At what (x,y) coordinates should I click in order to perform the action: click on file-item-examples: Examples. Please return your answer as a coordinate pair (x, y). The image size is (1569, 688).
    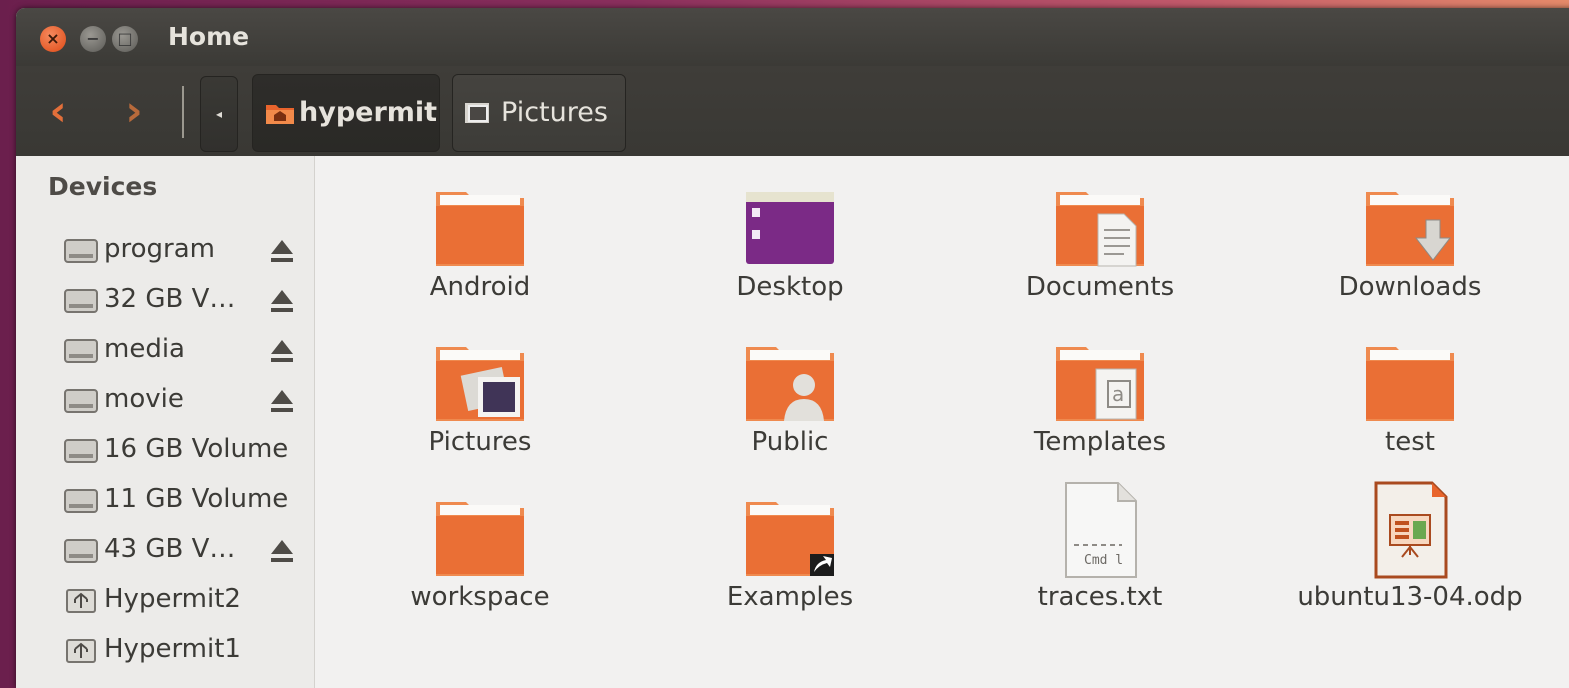
    Looking at the image, I should click on (790, 571).